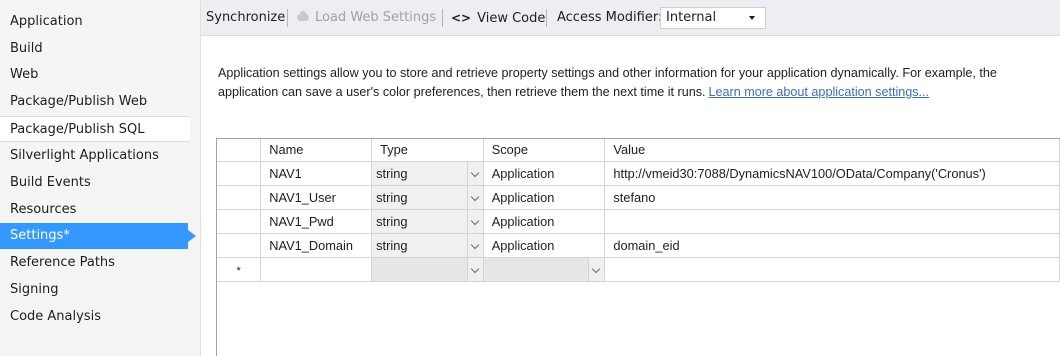  Describe the element at coordinates (832, 269) in the screenshot. I see `new-setting-value-cell` at that location.